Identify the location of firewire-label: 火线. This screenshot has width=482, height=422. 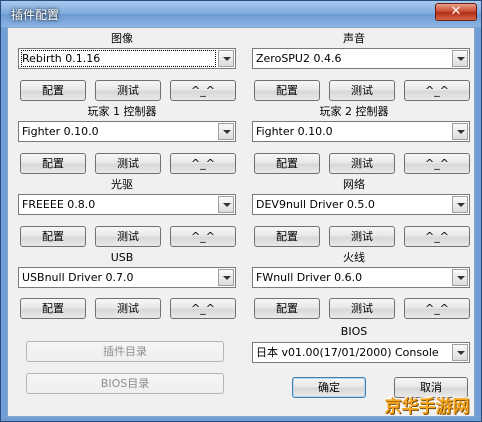
(354, 257).